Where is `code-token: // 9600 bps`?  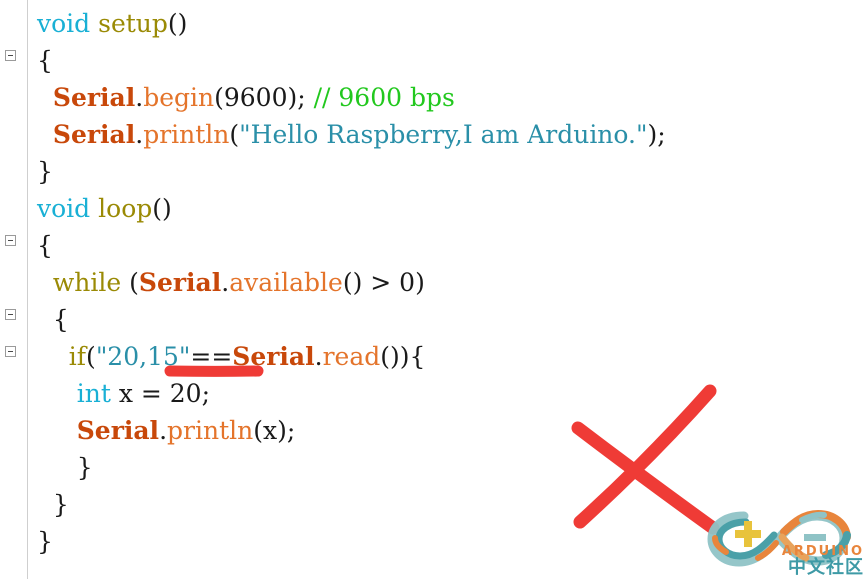 code-token: // 9600 bps is located at coordinates (384, 97).